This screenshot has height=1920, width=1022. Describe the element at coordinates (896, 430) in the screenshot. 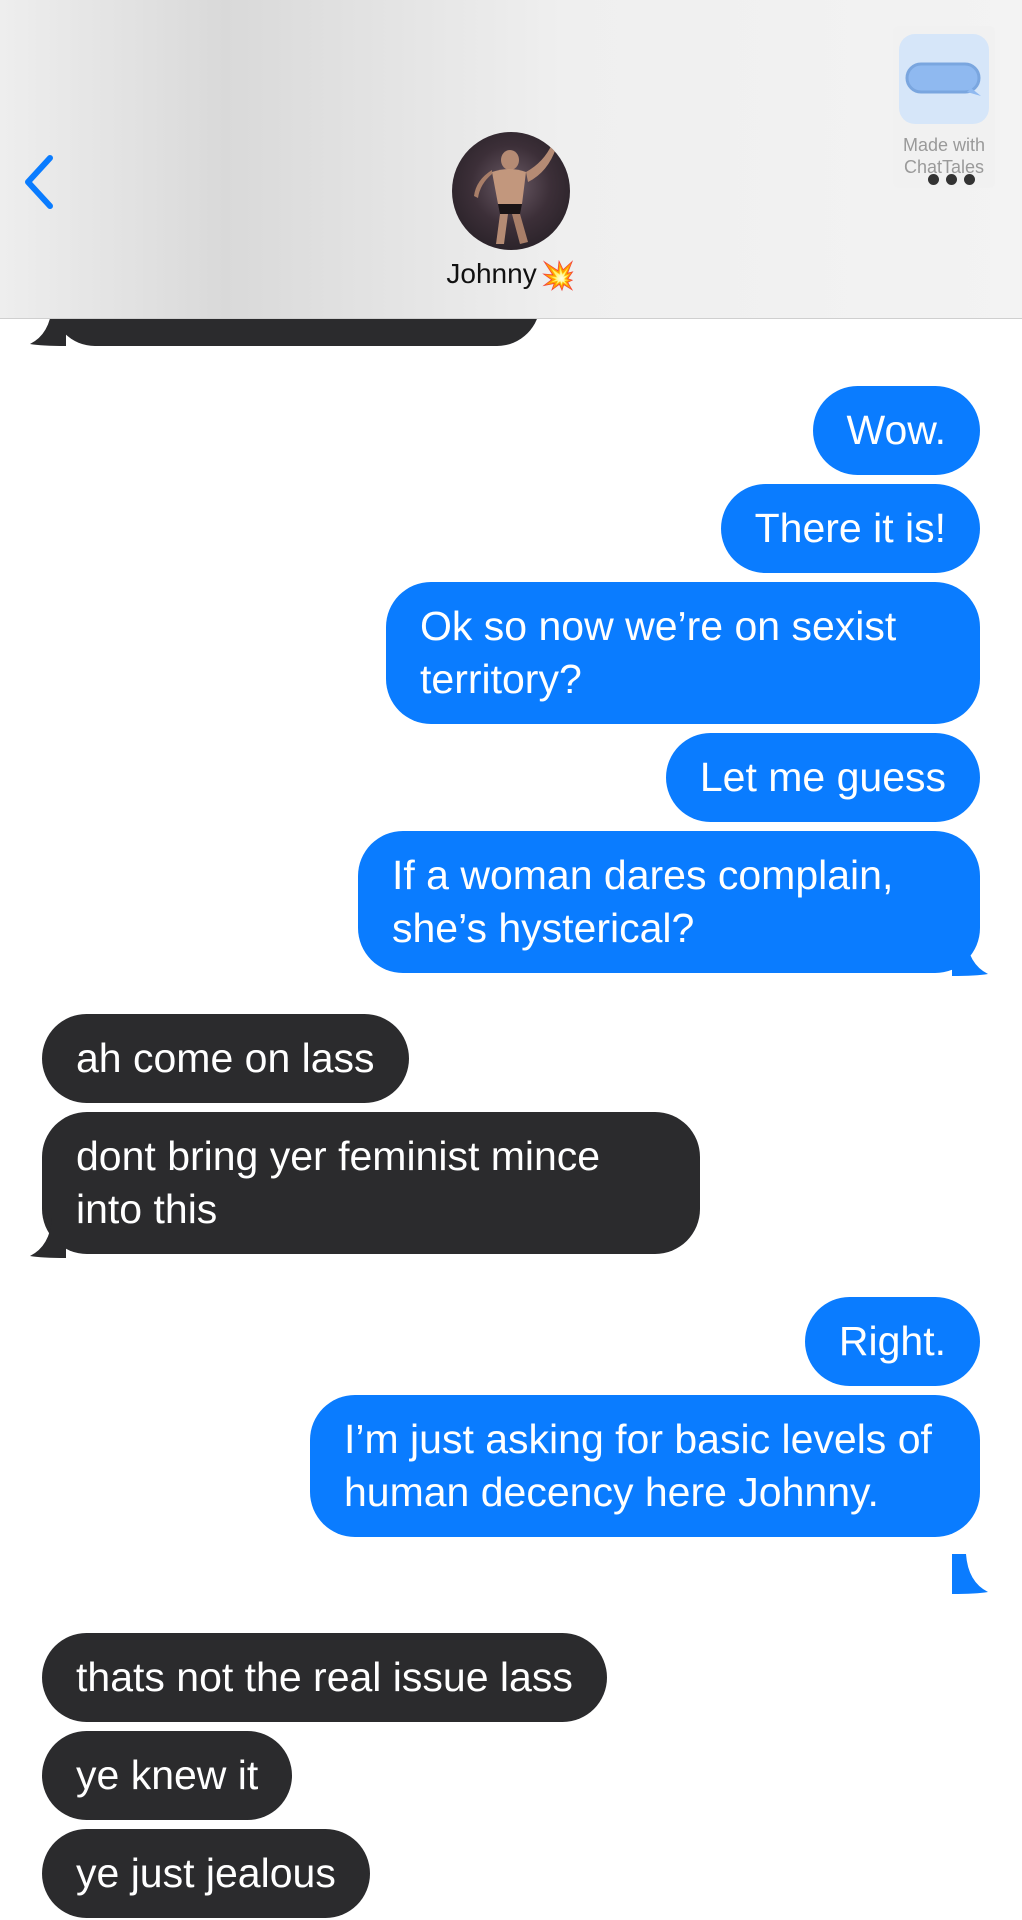

I see `message-bubble-outgoing: Wow.` at that location.